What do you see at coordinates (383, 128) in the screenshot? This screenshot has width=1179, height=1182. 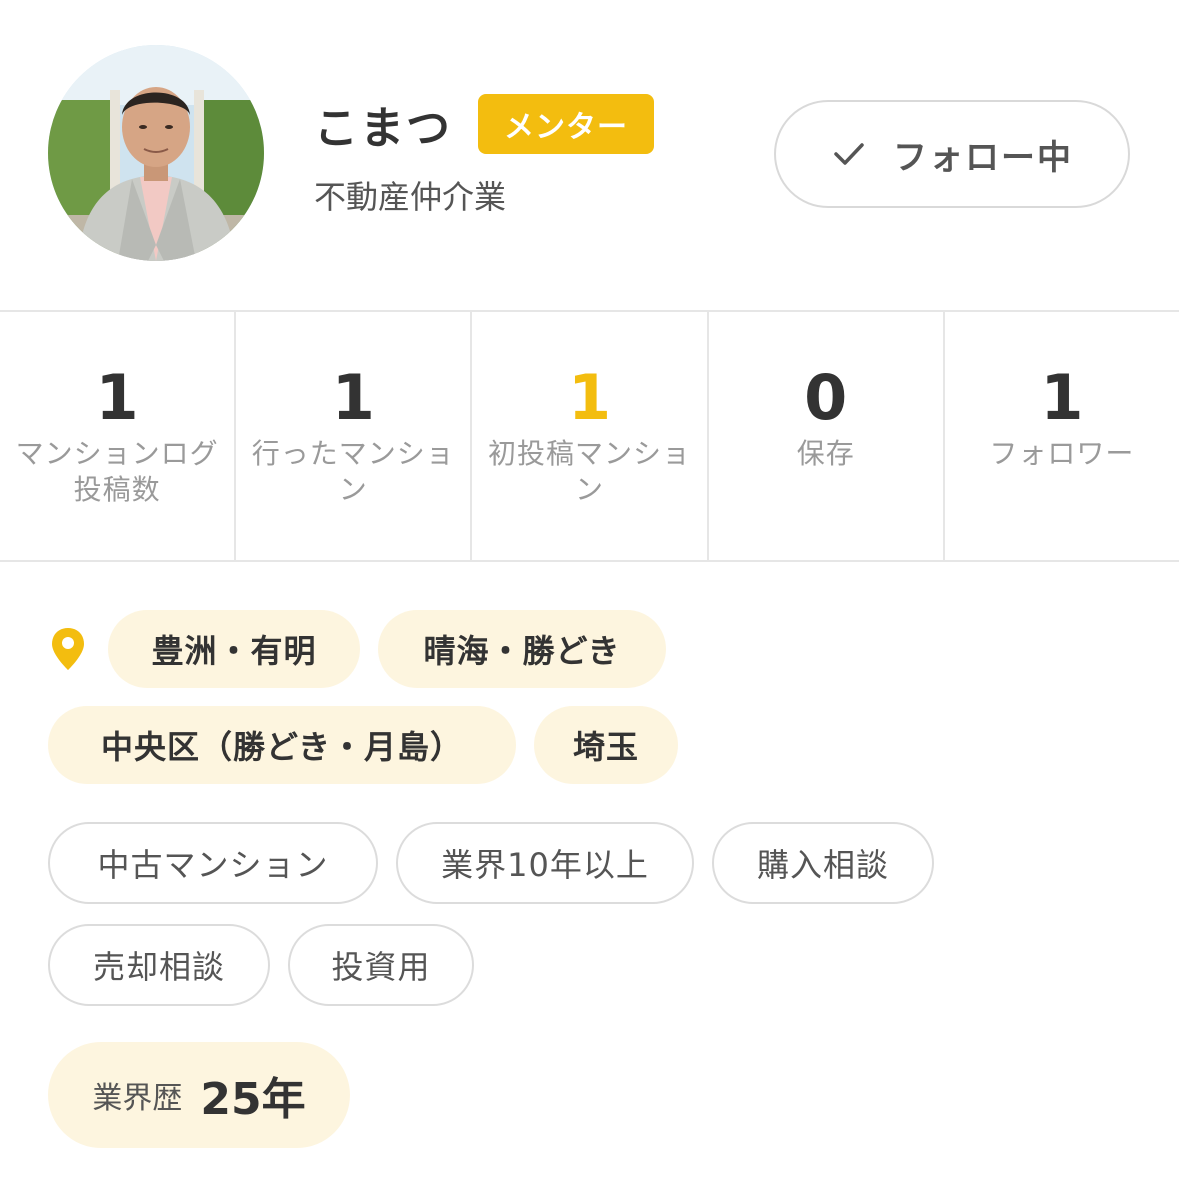 I see `user-name: こまつ` at bounding box center [383, 128].